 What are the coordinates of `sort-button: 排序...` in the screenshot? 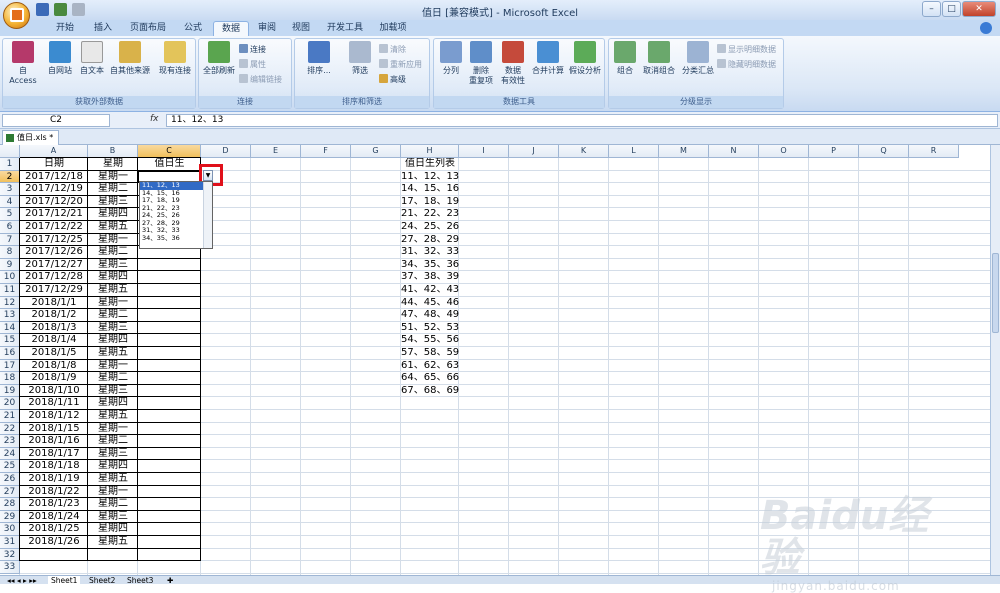 It's located at (319, 58).